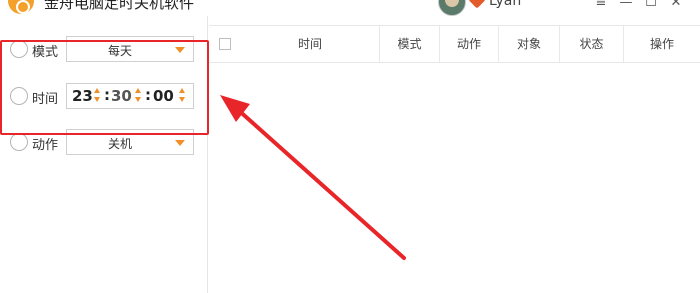  What do you see at coordinates (313, 177) in the screenshot?
I see `annotation-arrow` at bounding box center [313, 177].